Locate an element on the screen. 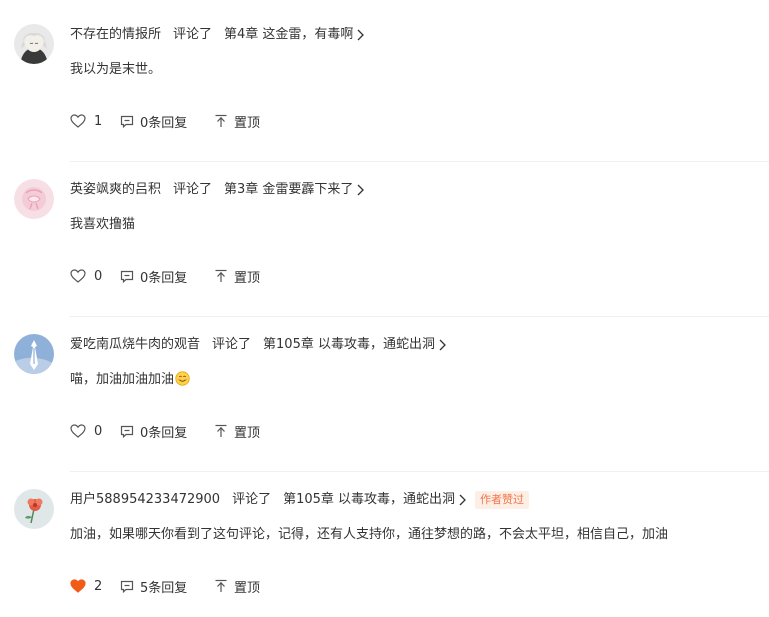 The height and width of the screenshot is (617, 769). like-button: 2 is located at coordinates (95, 586).